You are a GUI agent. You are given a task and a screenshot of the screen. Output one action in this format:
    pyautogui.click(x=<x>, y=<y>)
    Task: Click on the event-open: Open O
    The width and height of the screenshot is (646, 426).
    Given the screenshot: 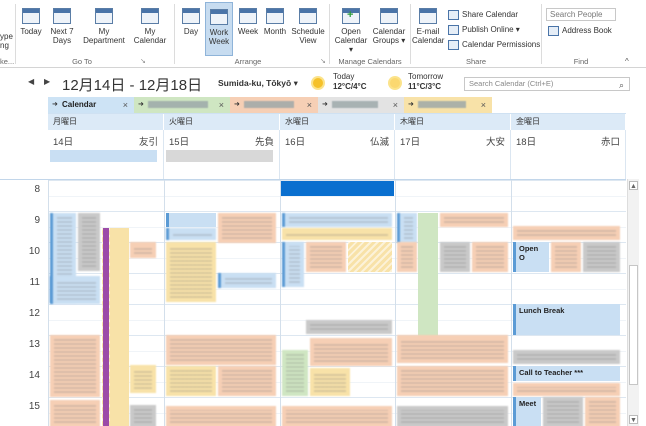 What is the action you would take?
    pyautogui.click(x=531, y=257)
    